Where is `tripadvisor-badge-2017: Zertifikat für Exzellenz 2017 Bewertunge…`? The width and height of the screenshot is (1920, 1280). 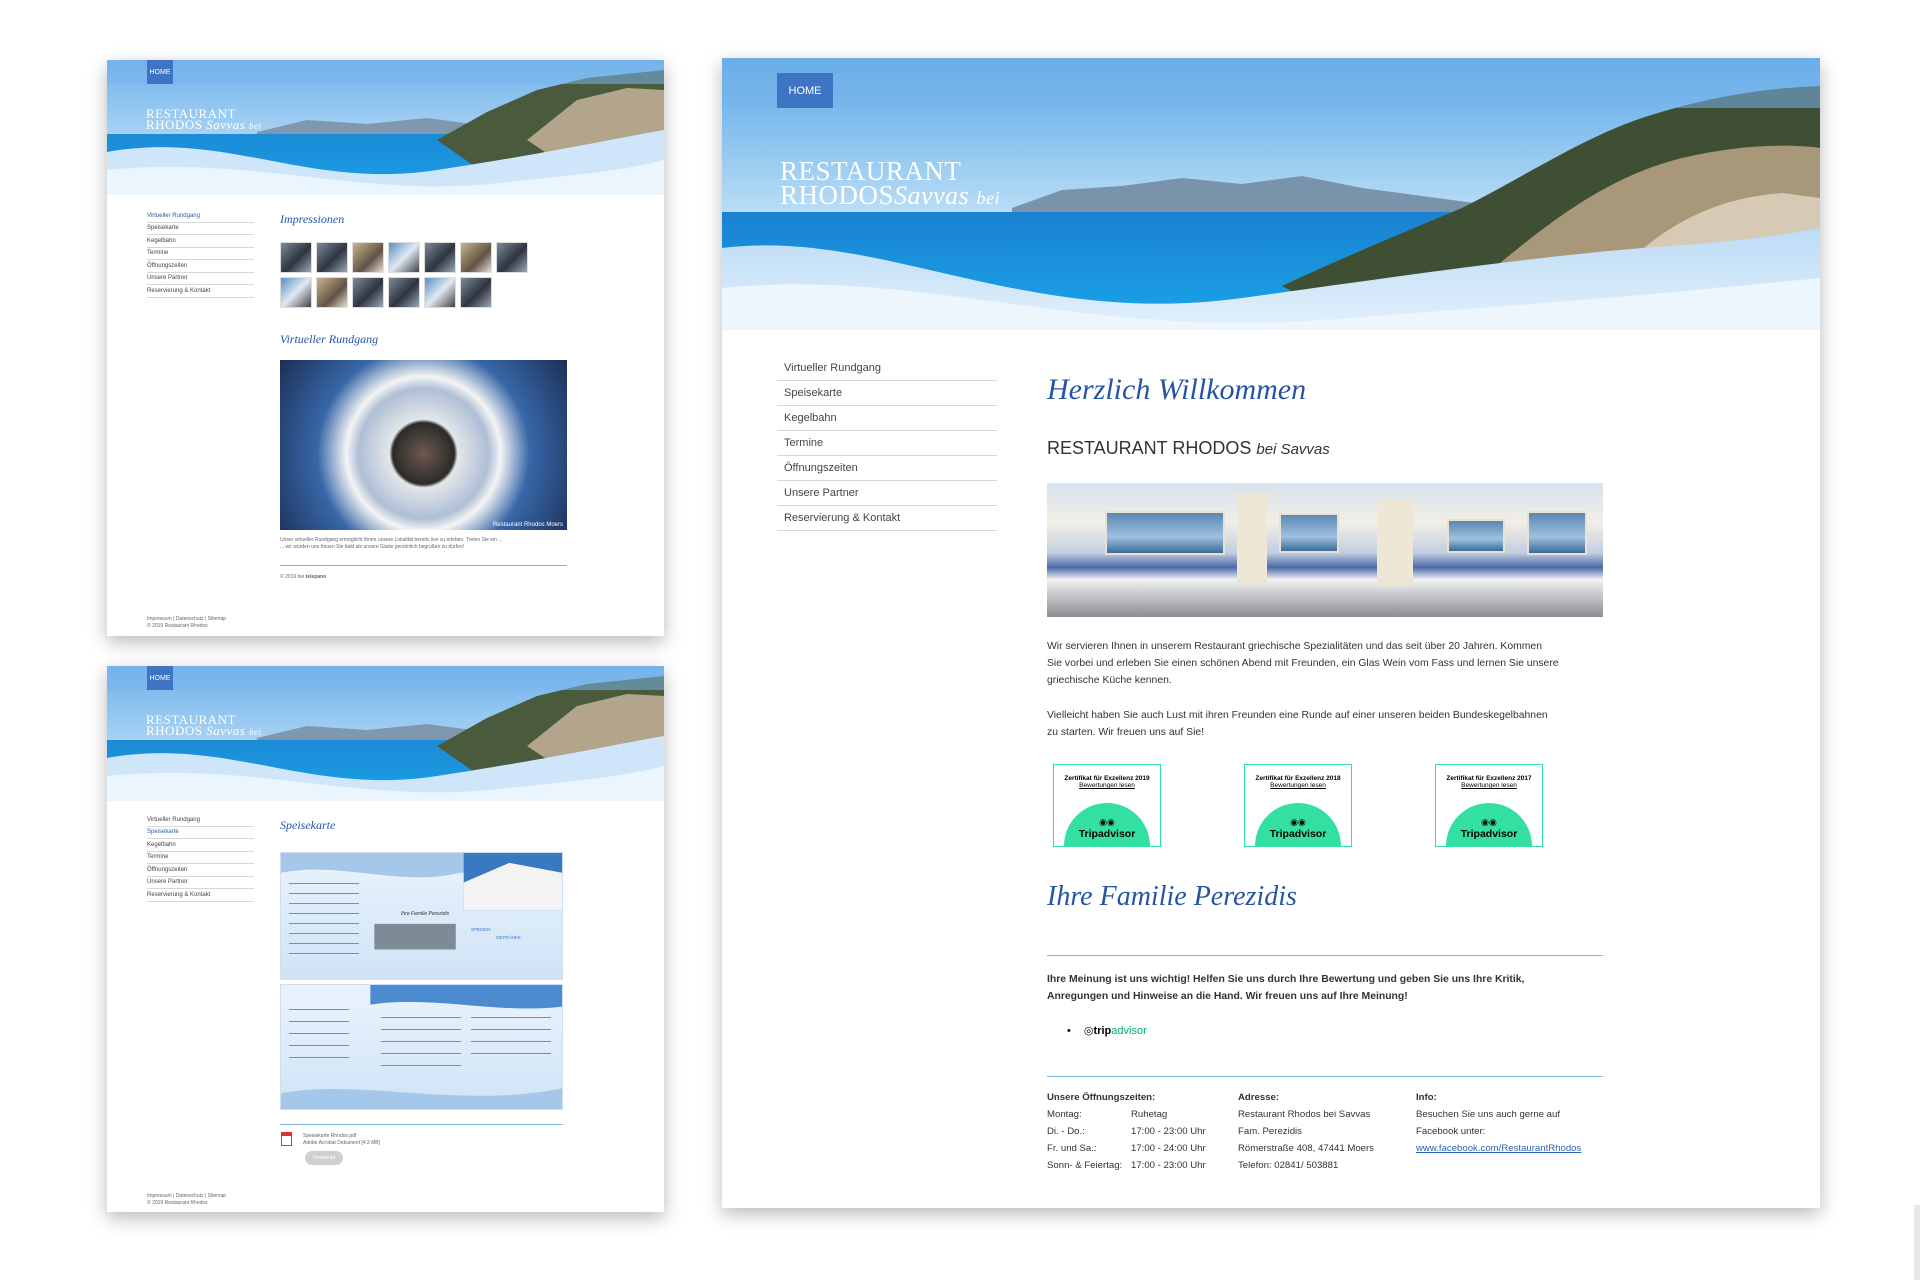 tripadvisor-badge-2017: Zertifikat für Exzellenz 2017 Bewertunge… is located at coordinates (1489, 805).